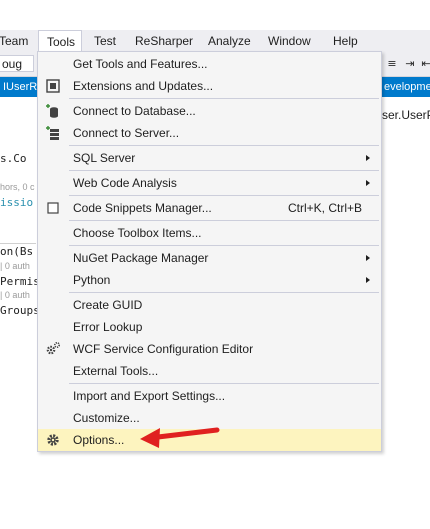 This screenshot has width=430, height=529. Describe the element at coordinates (17, 251) in the screenshot. I see `code-line: on(Bs` at that location.